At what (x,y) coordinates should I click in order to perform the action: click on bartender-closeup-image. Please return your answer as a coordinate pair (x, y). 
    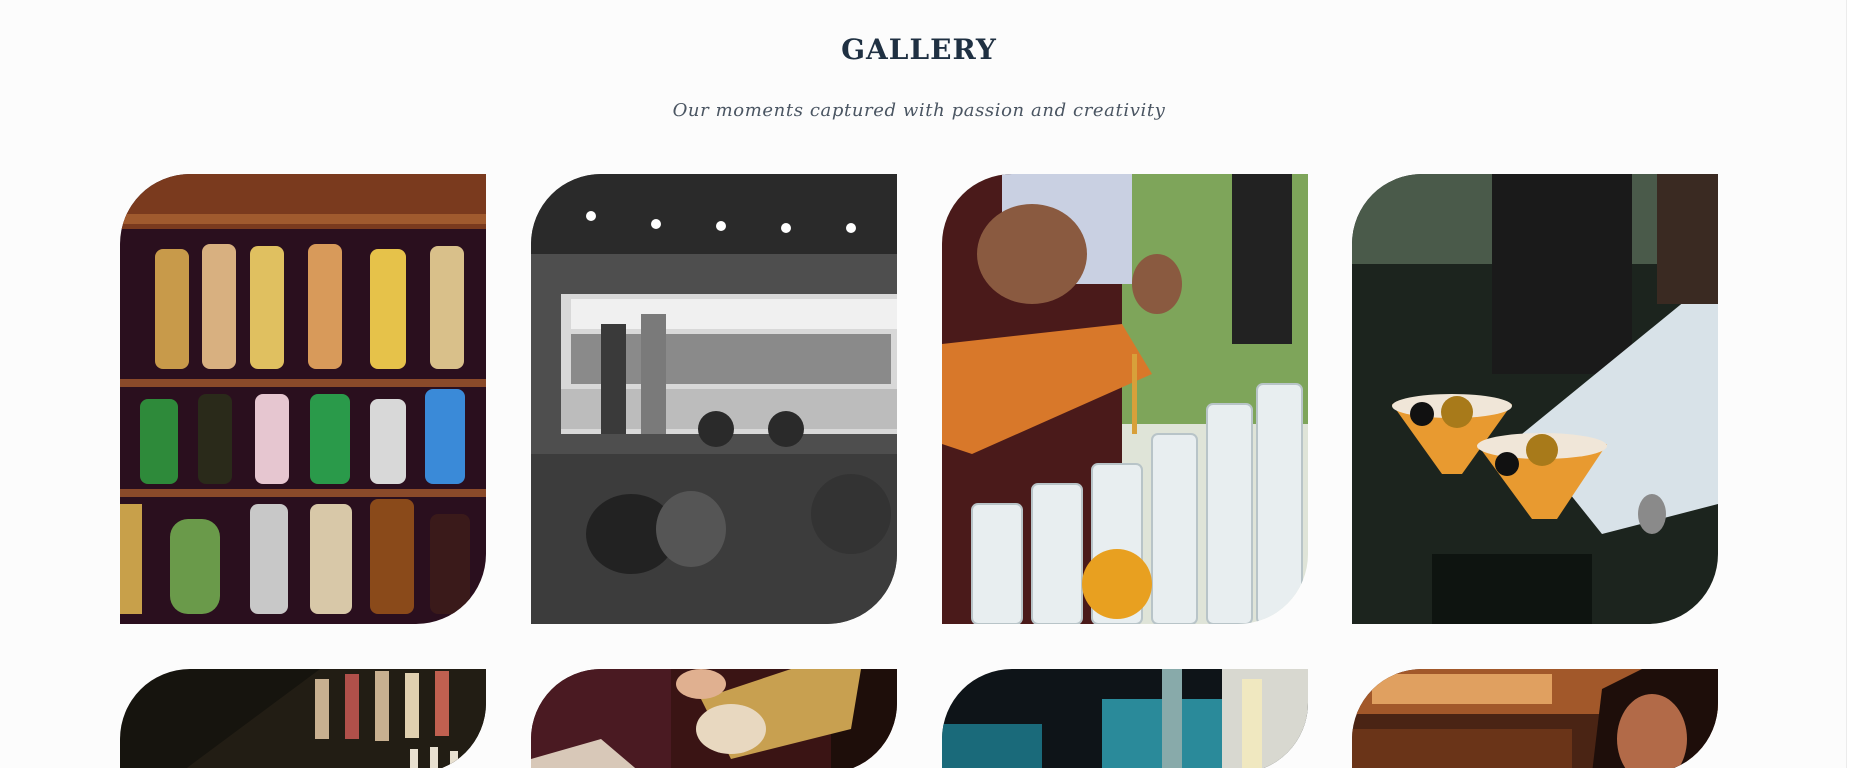
    Looking at the image, I should click on (1535, 718).